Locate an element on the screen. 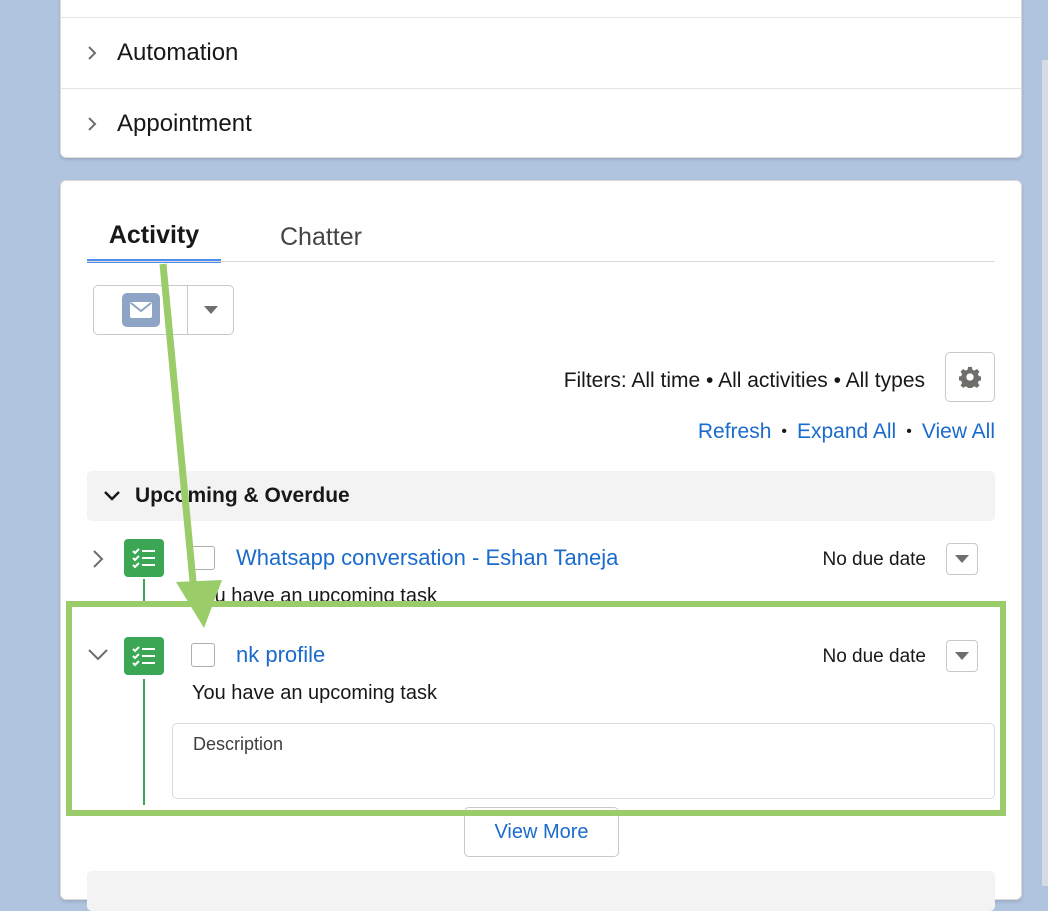  scrollbar-track is located at coordinates (1045, 473).